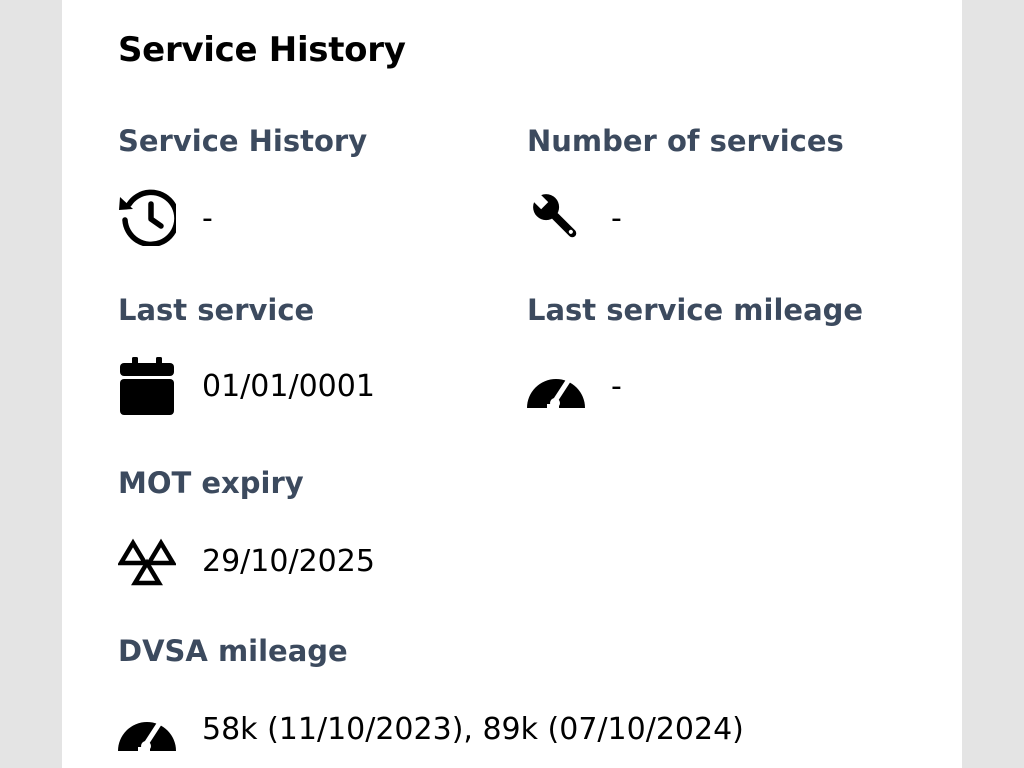 The height and width of the screenshot is (768, 1024). What do you see at coordinates (147, 563) in the screenshot?
I see `mot-triangles-icon` at bounding box center [147, 563].